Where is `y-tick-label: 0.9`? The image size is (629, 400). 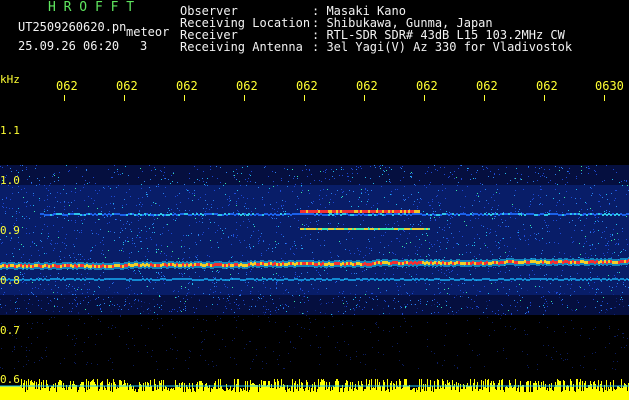
y-tick-label: 0.9 is located at coordinates (10, 230).